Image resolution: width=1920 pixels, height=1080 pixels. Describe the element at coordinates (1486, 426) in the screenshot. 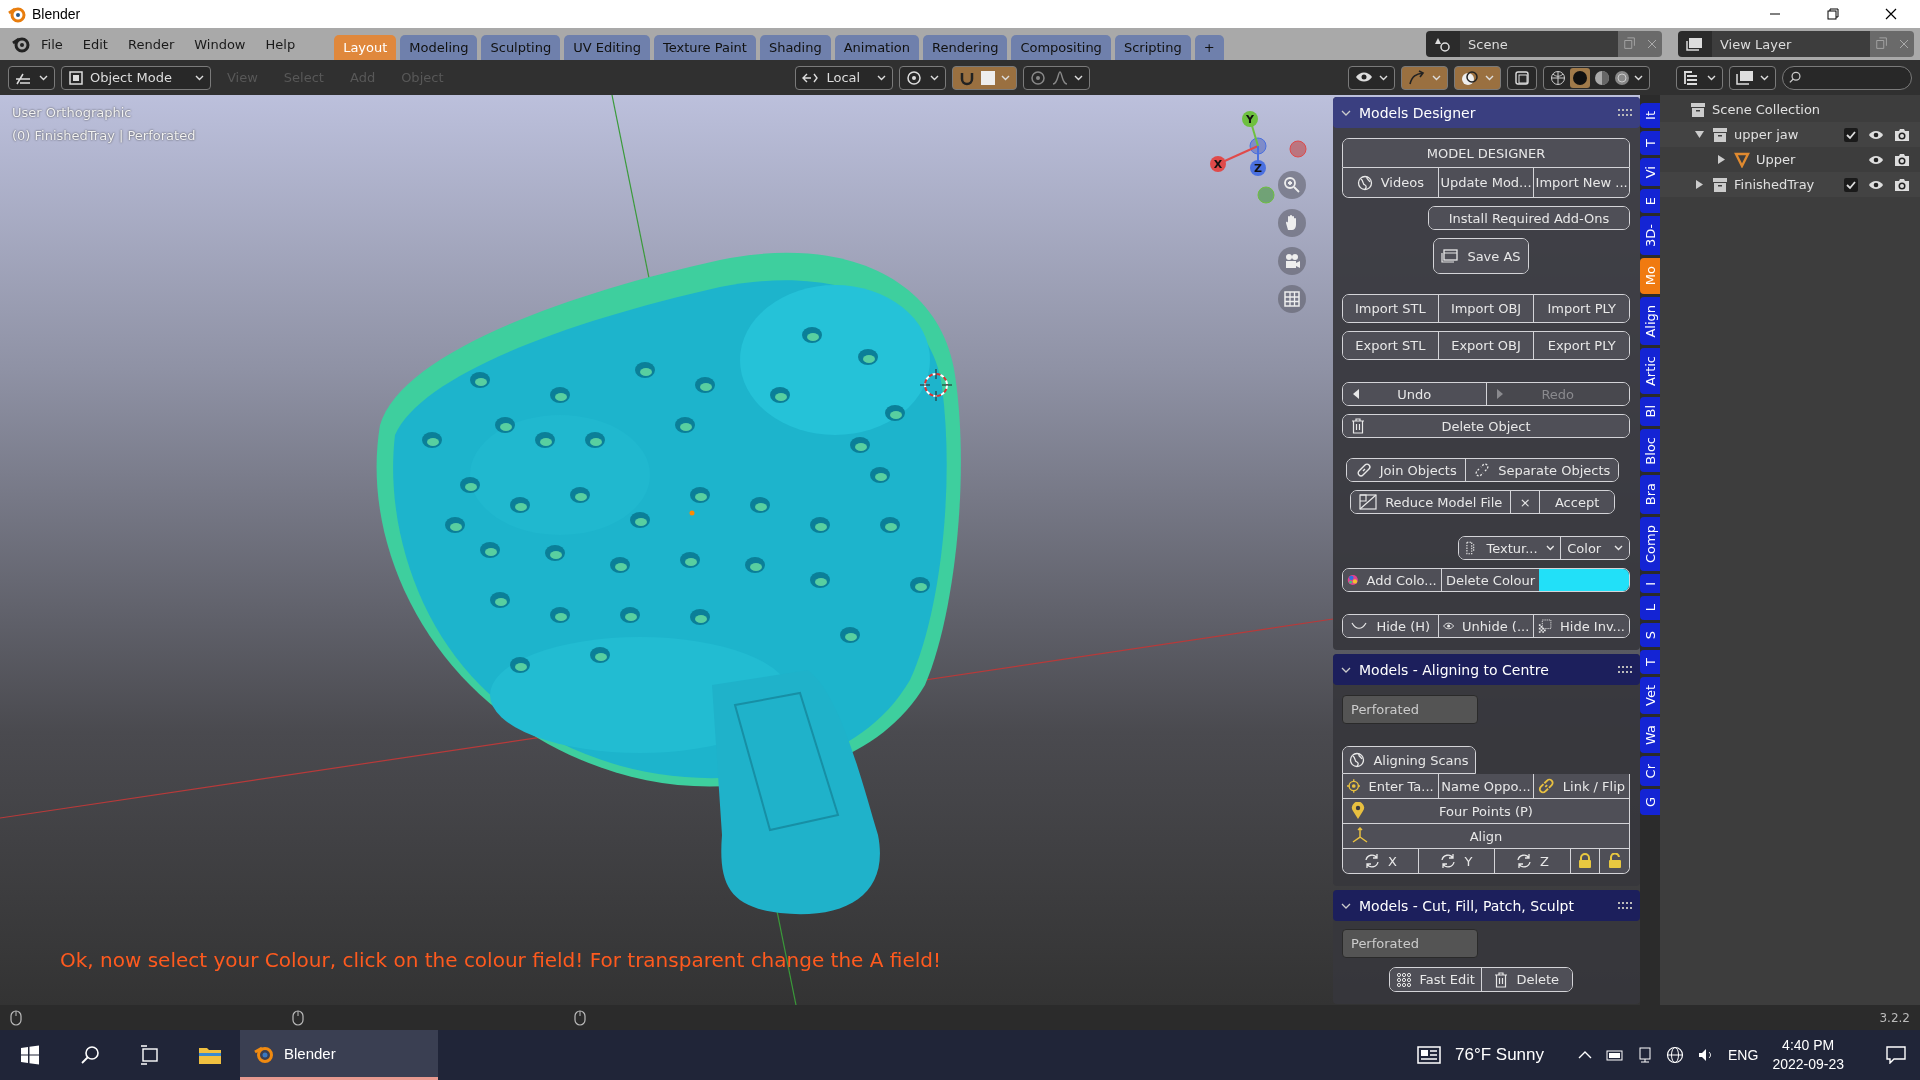

I see `panel-button: Delete Object` at that location.